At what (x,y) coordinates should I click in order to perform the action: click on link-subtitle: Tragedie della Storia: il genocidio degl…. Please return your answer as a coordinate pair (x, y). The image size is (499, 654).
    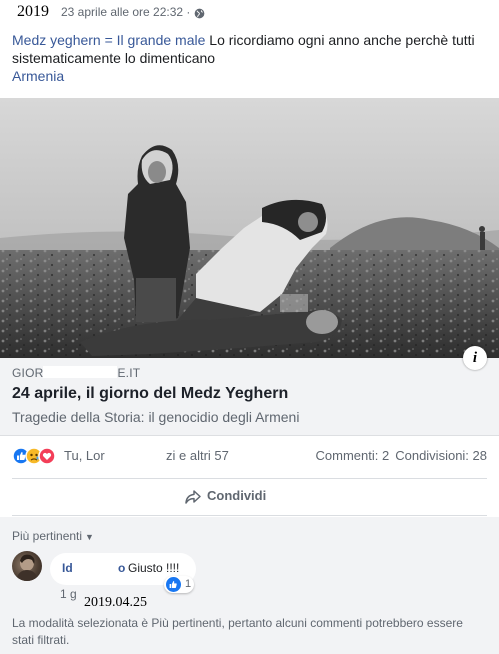
    Looking at the image, I should click on (156, 417).